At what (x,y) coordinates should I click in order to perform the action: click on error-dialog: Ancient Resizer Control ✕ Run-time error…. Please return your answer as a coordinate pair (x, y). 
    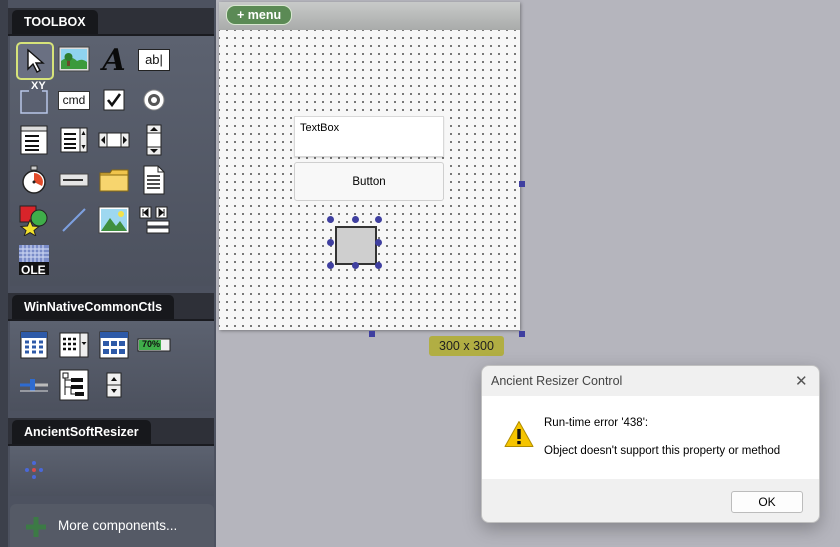
    Looking at the image, I should click on (650, 444).